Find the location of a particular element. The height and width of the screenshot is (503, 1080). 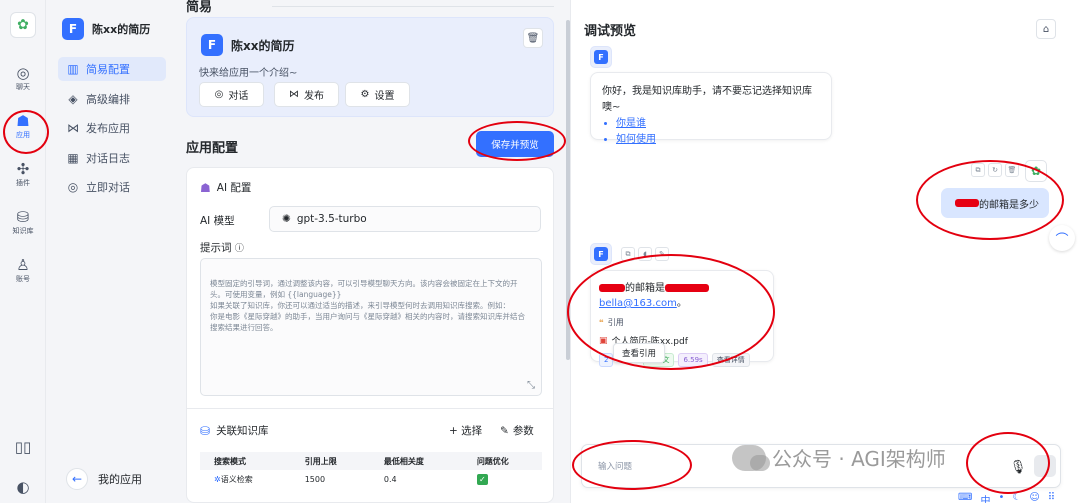

answer-tools: ⧉ ◖ ✎ is located at coordinates (645, 254).